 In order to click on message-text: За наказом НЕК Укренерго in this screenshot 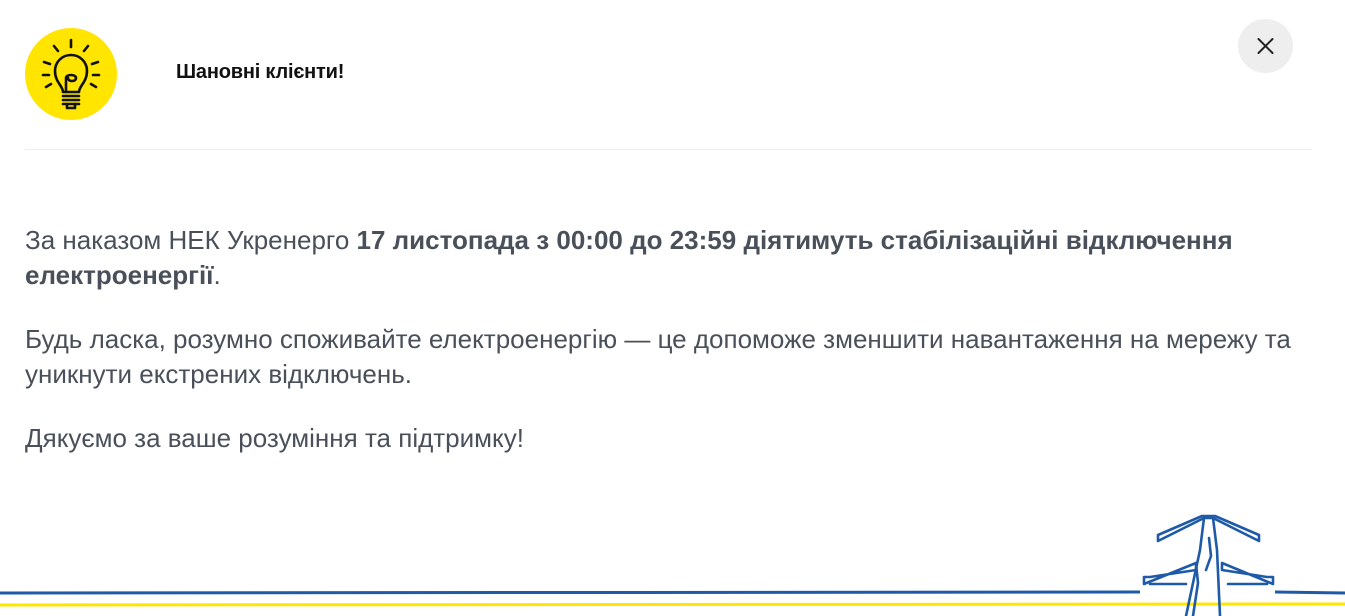, I will do `click(191, 240)`.